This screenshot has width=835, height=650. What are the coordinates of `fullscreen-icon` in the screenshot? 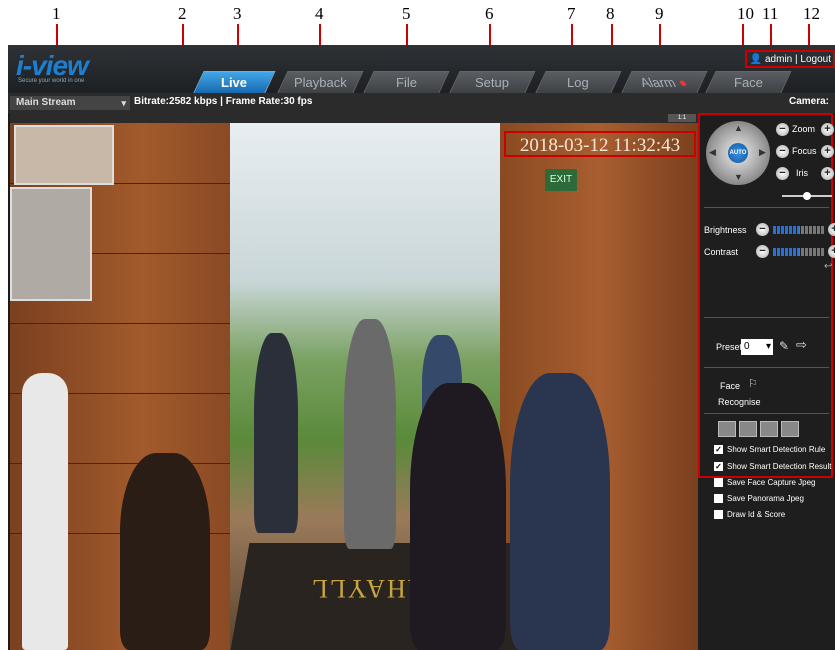 It's located at (790, 429).